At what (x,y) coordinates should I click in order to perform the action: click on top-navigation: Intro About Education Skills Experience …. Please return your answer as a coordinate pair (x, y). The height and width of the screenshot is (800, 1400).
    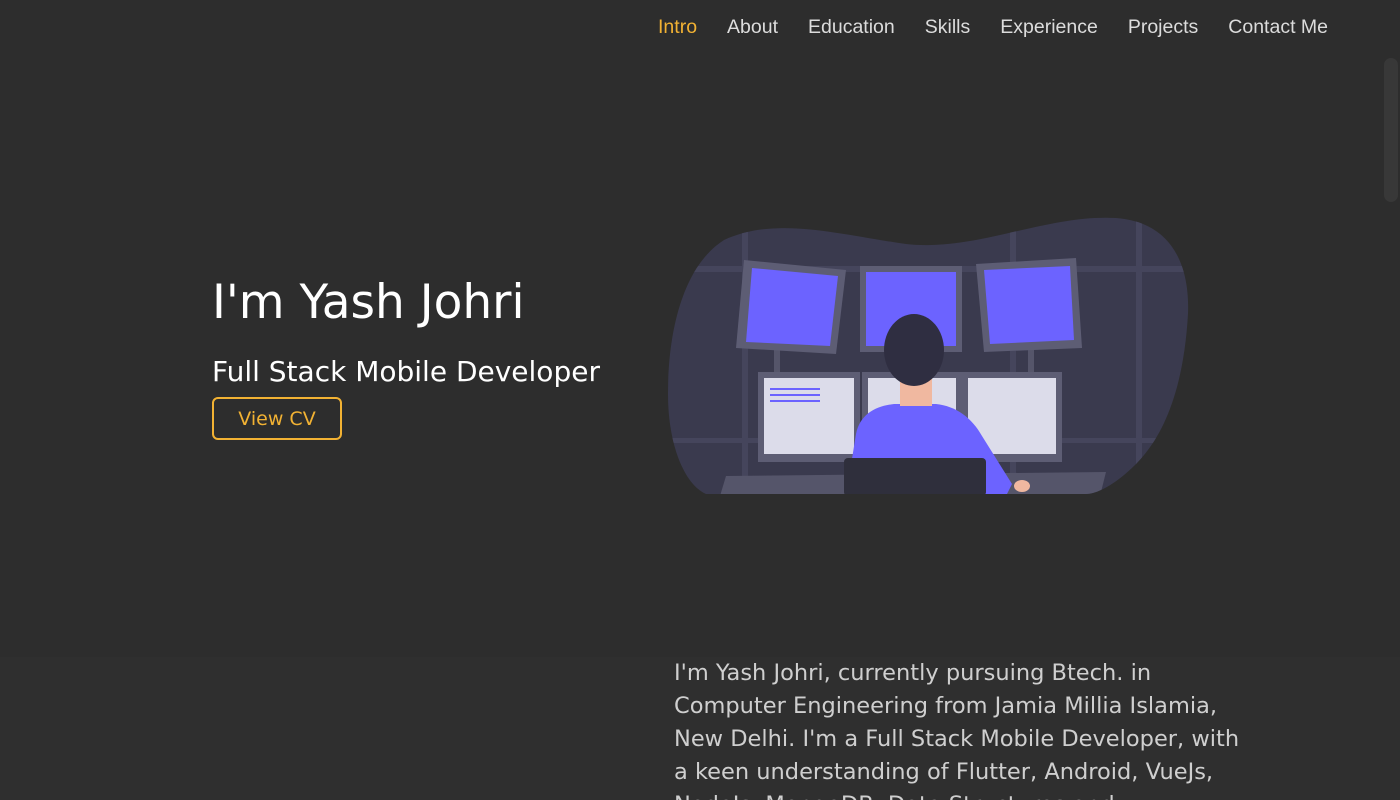
    Looking at the image, I should click on (700, 29).